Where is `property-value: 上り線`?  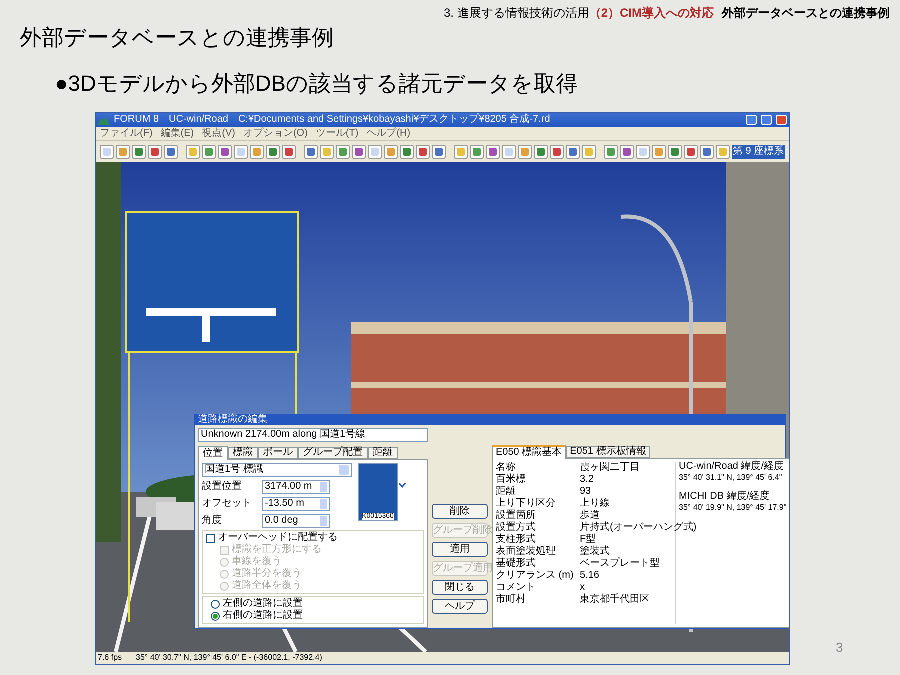
property-value: 上り線 is located at coordinates (595, 504).